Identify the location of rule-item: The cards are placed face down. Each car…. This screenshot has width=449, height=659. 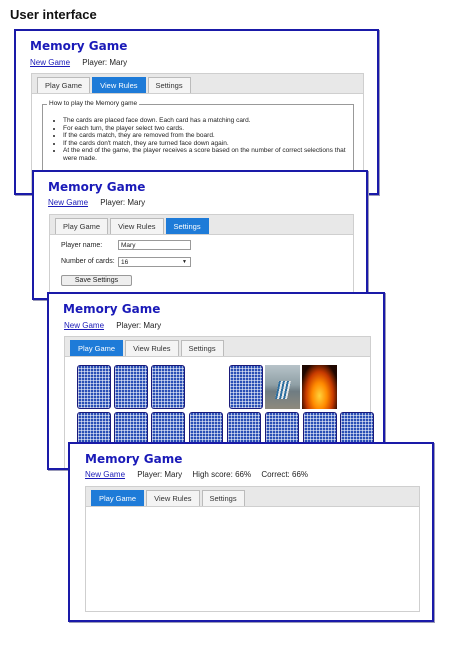
(208, 121).